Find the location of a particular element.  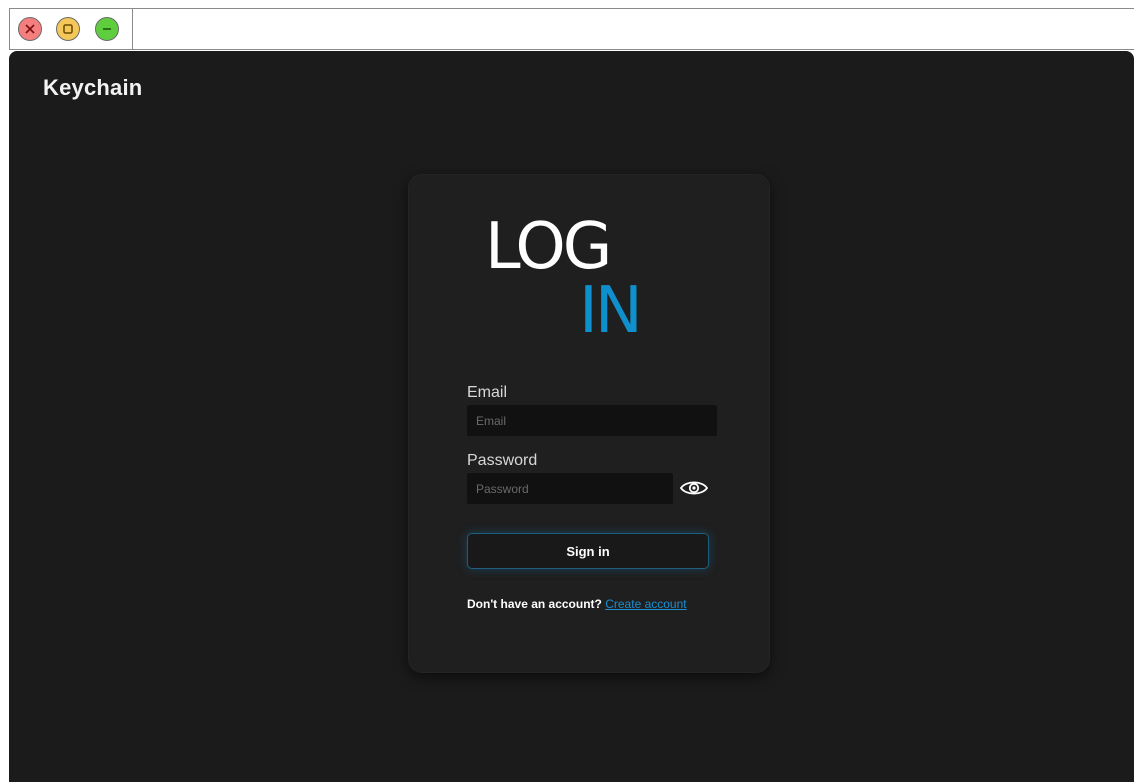

password-field is located at coordinates (570, 488).